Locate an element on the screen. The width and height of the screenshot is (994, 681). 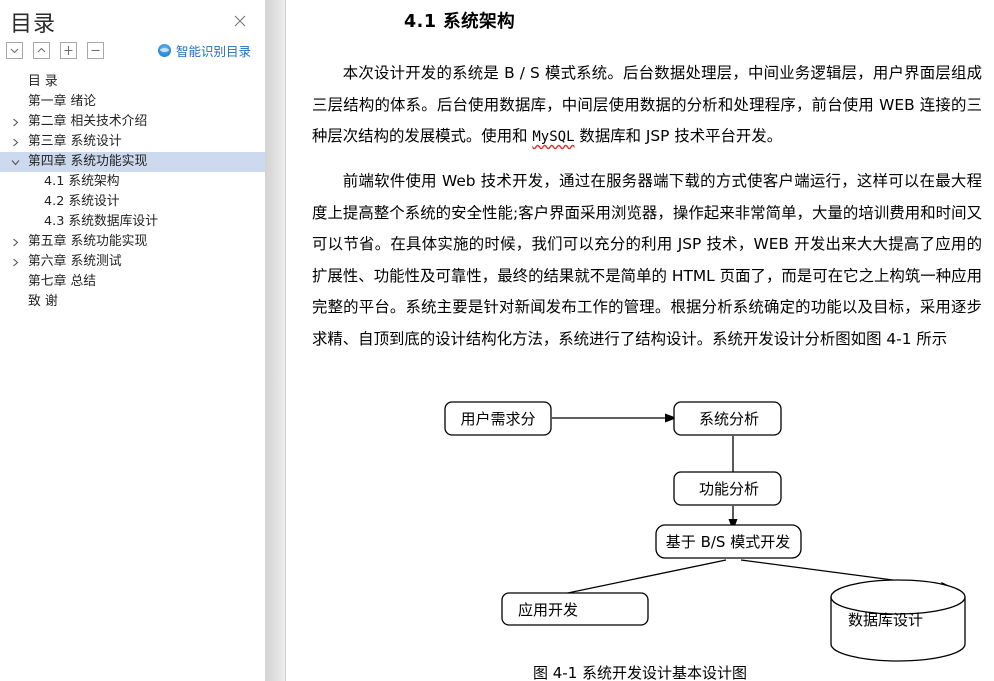
toc-item-label: 4.1 系统架构 is located at coordinates (82, 181).